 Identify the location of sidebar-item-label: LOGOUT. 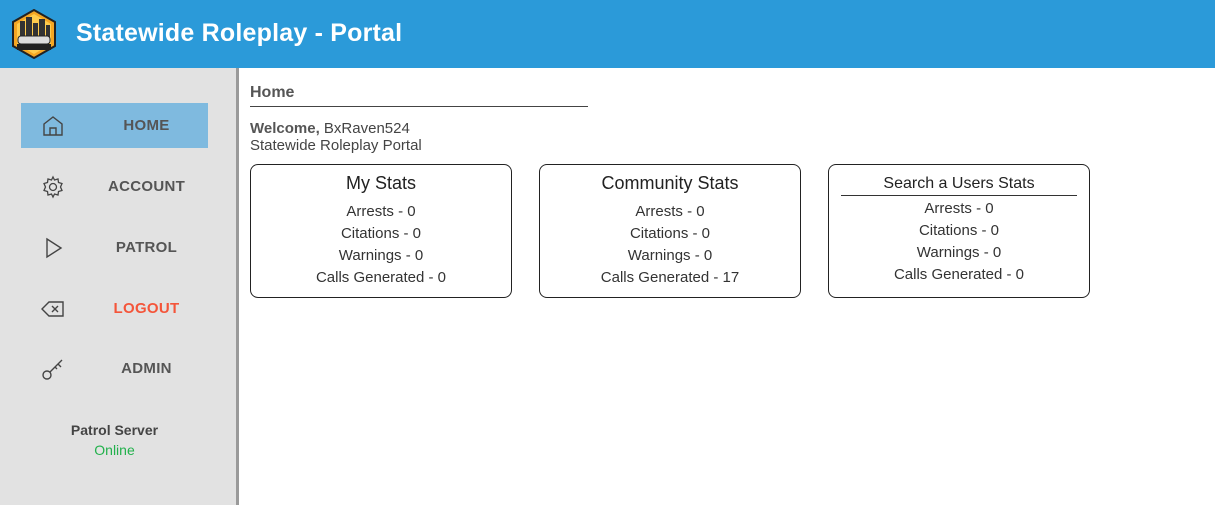
(146, 308).